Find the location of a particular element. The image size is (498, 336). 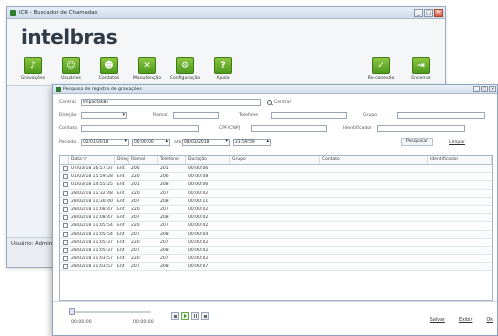

direcao-select is located at coordinates (104, 115).